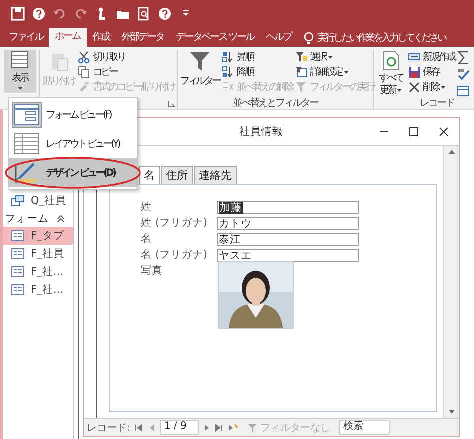  What do you see at coordinates (414, 132) in the screenshot?
I see `maximize-icon` at bounding box center [414, 132].